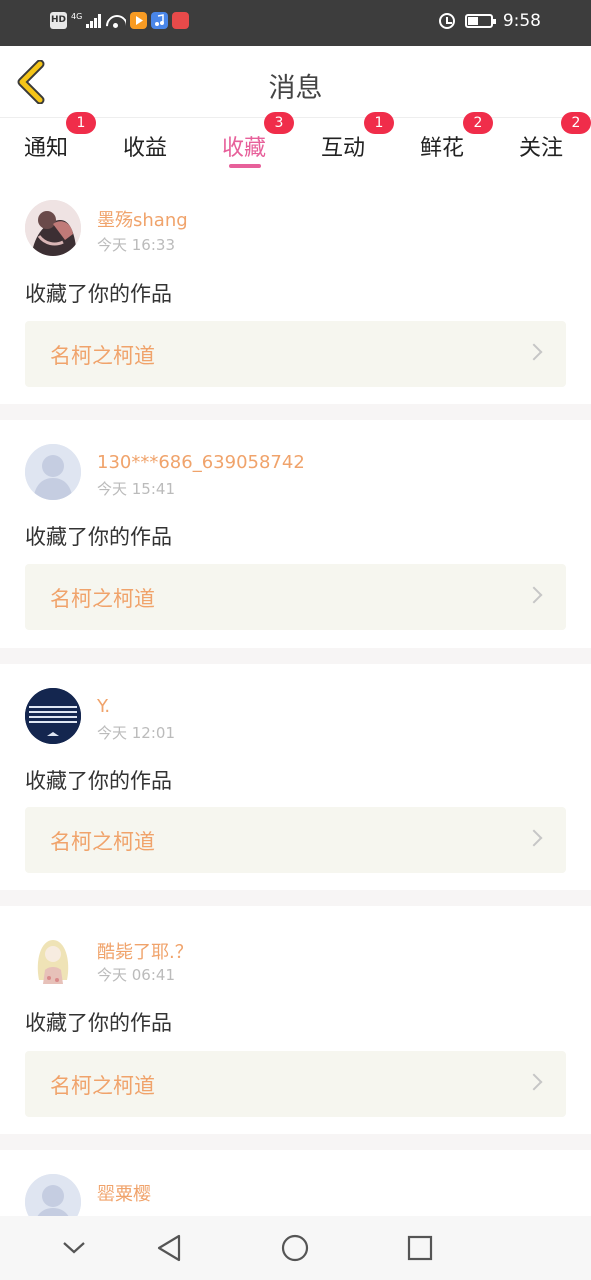 The image size is (591, 1280). I want to click on home-circle-icon, so click(295, 1248).